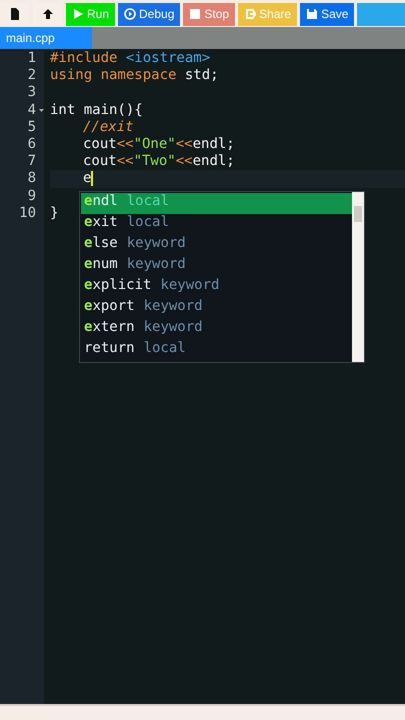 Image resolution: width=405 pixels, height=720 pixels. What do you see at coordinates (27, 212) in the screenshot?
I see `line-number: 10` at bounding box center [27, 212].